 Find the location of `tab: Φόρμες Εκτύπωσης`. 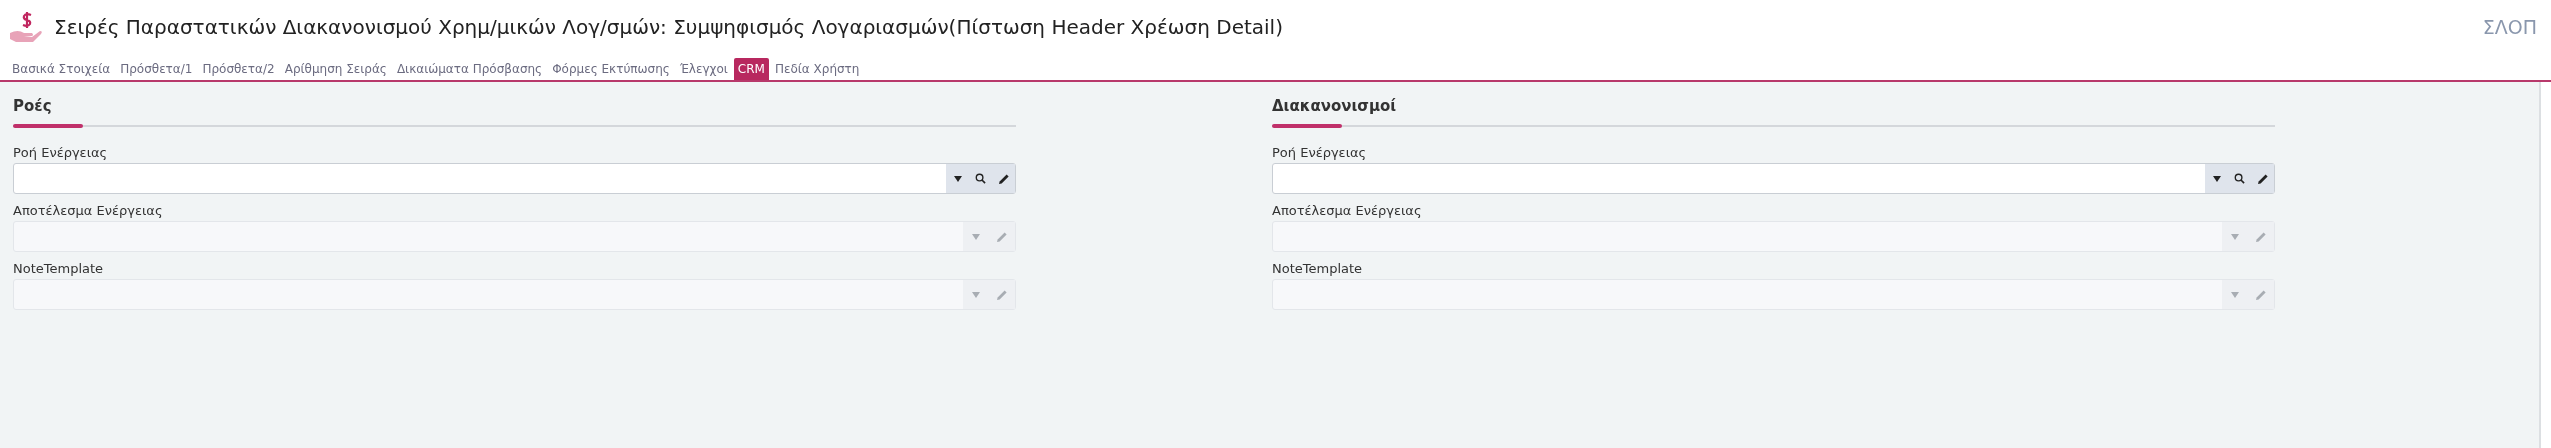

tab: Φόρμες Εκτύπωσης is located at coordinates (611, 69).